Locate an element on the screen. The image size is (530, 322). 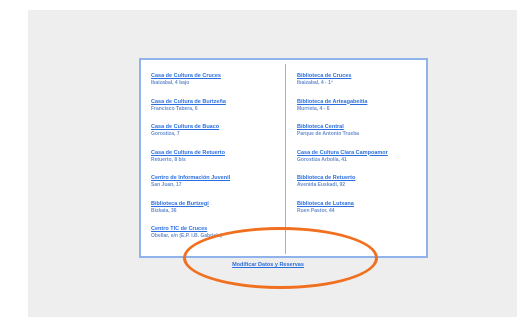
library-name-link: Biblioteca de Arteagabeitia is located at coordinates (367, 102).